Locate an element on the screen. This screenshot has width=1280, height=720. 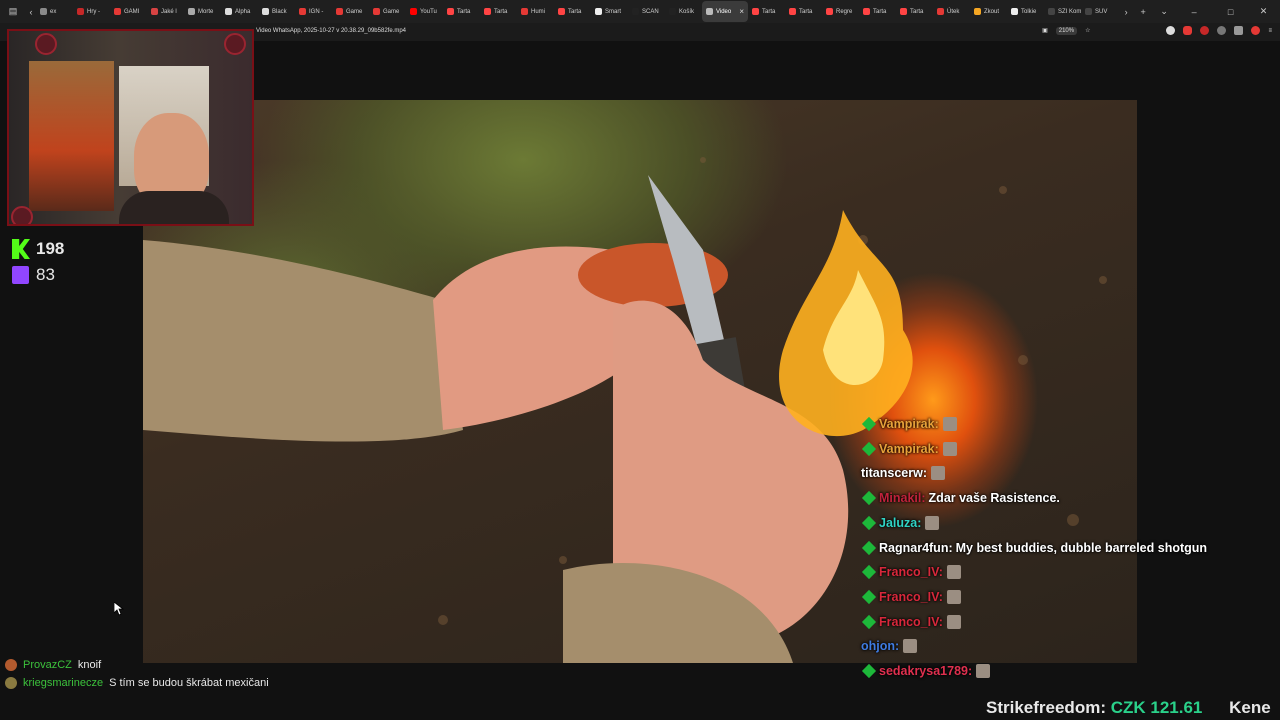
menu-icon: ≡ is located at coordinates (1270, 31).